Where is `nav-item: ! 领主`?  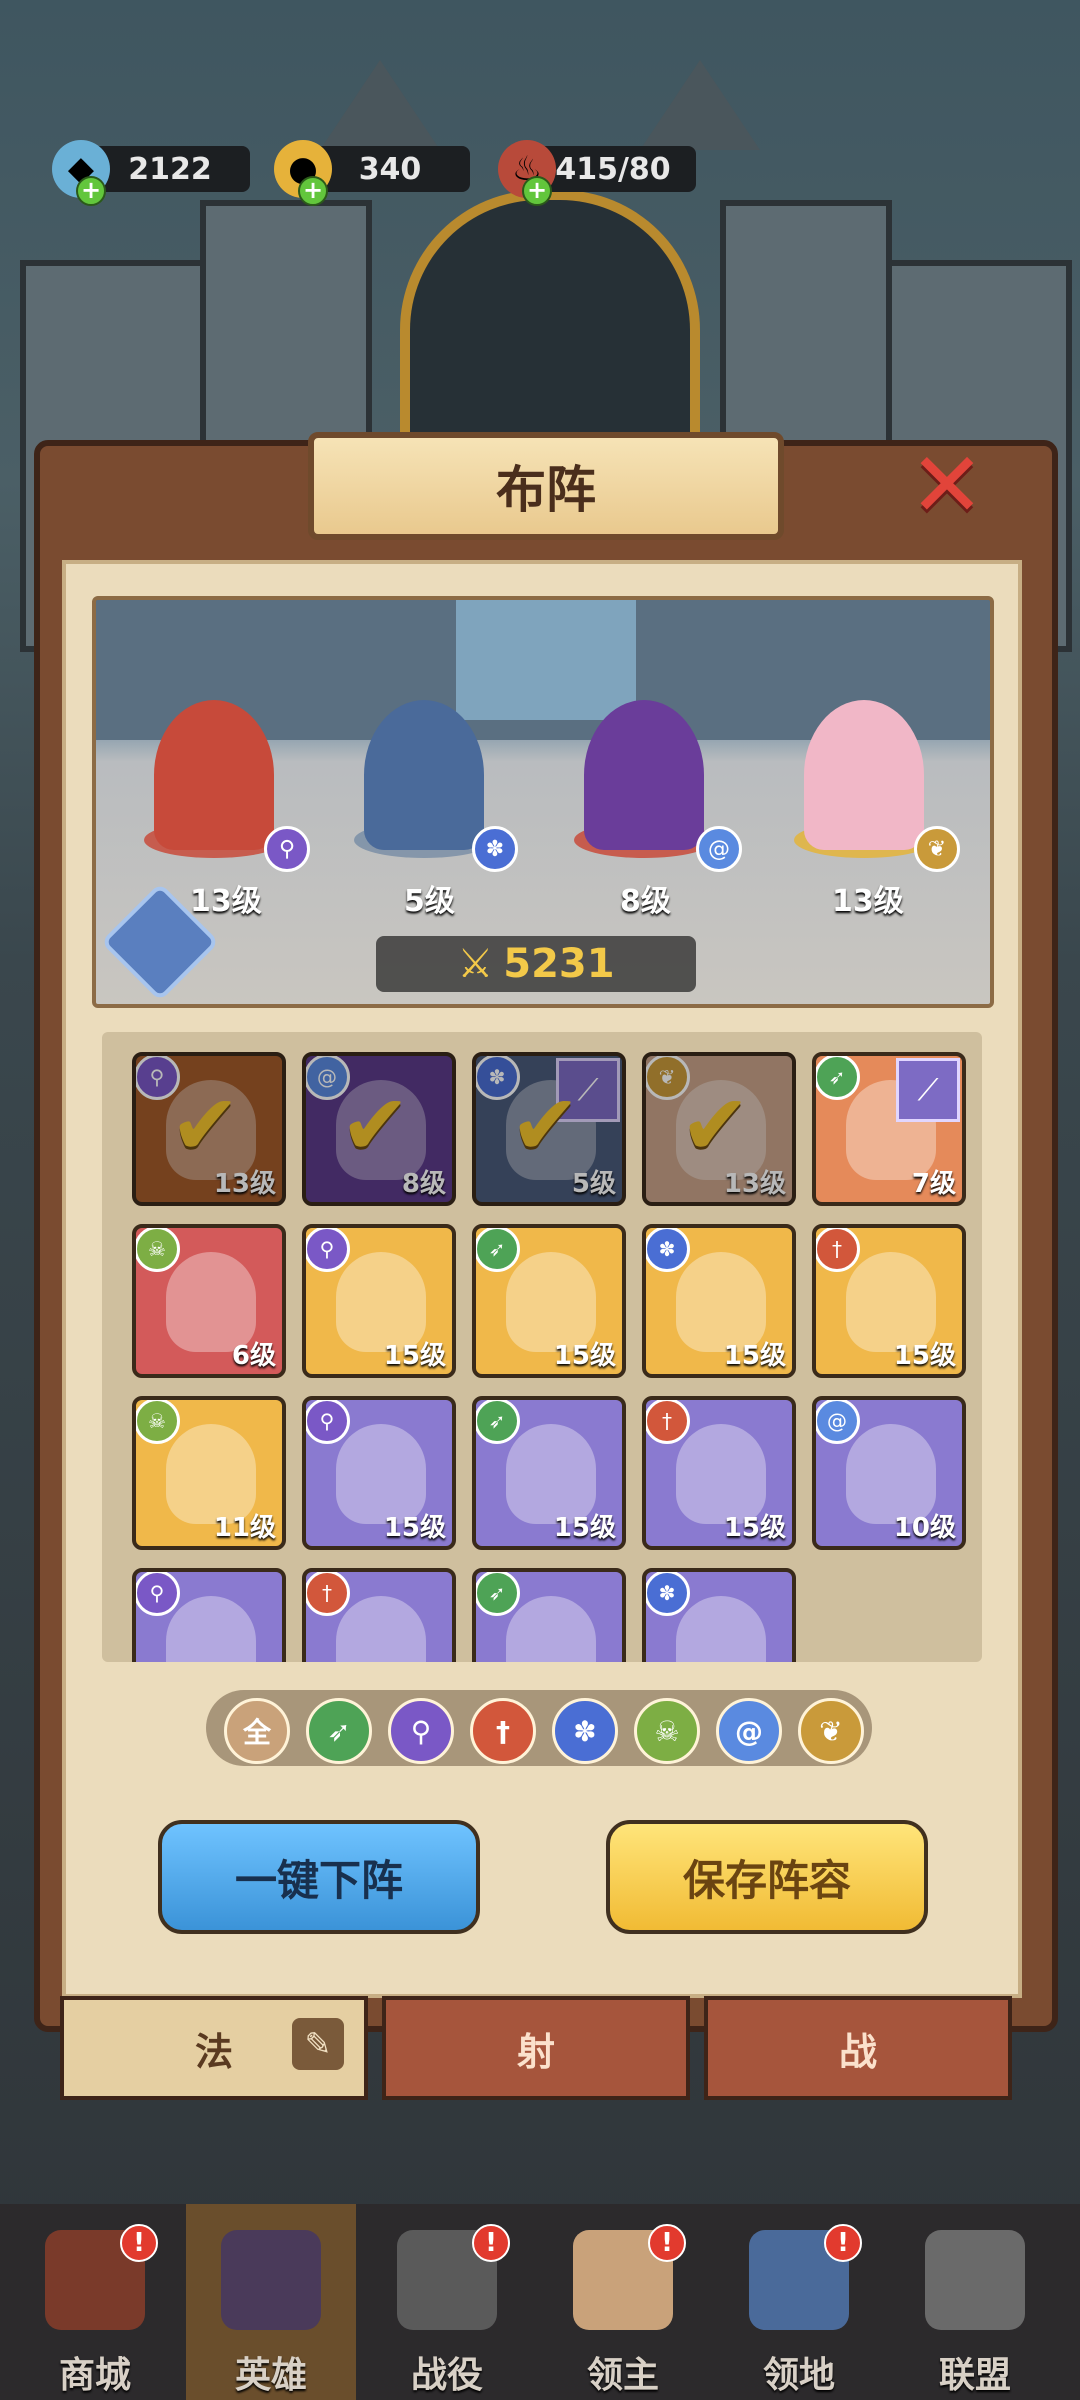
nav-item: ! 领主 is located at coordinates (623, 2302).